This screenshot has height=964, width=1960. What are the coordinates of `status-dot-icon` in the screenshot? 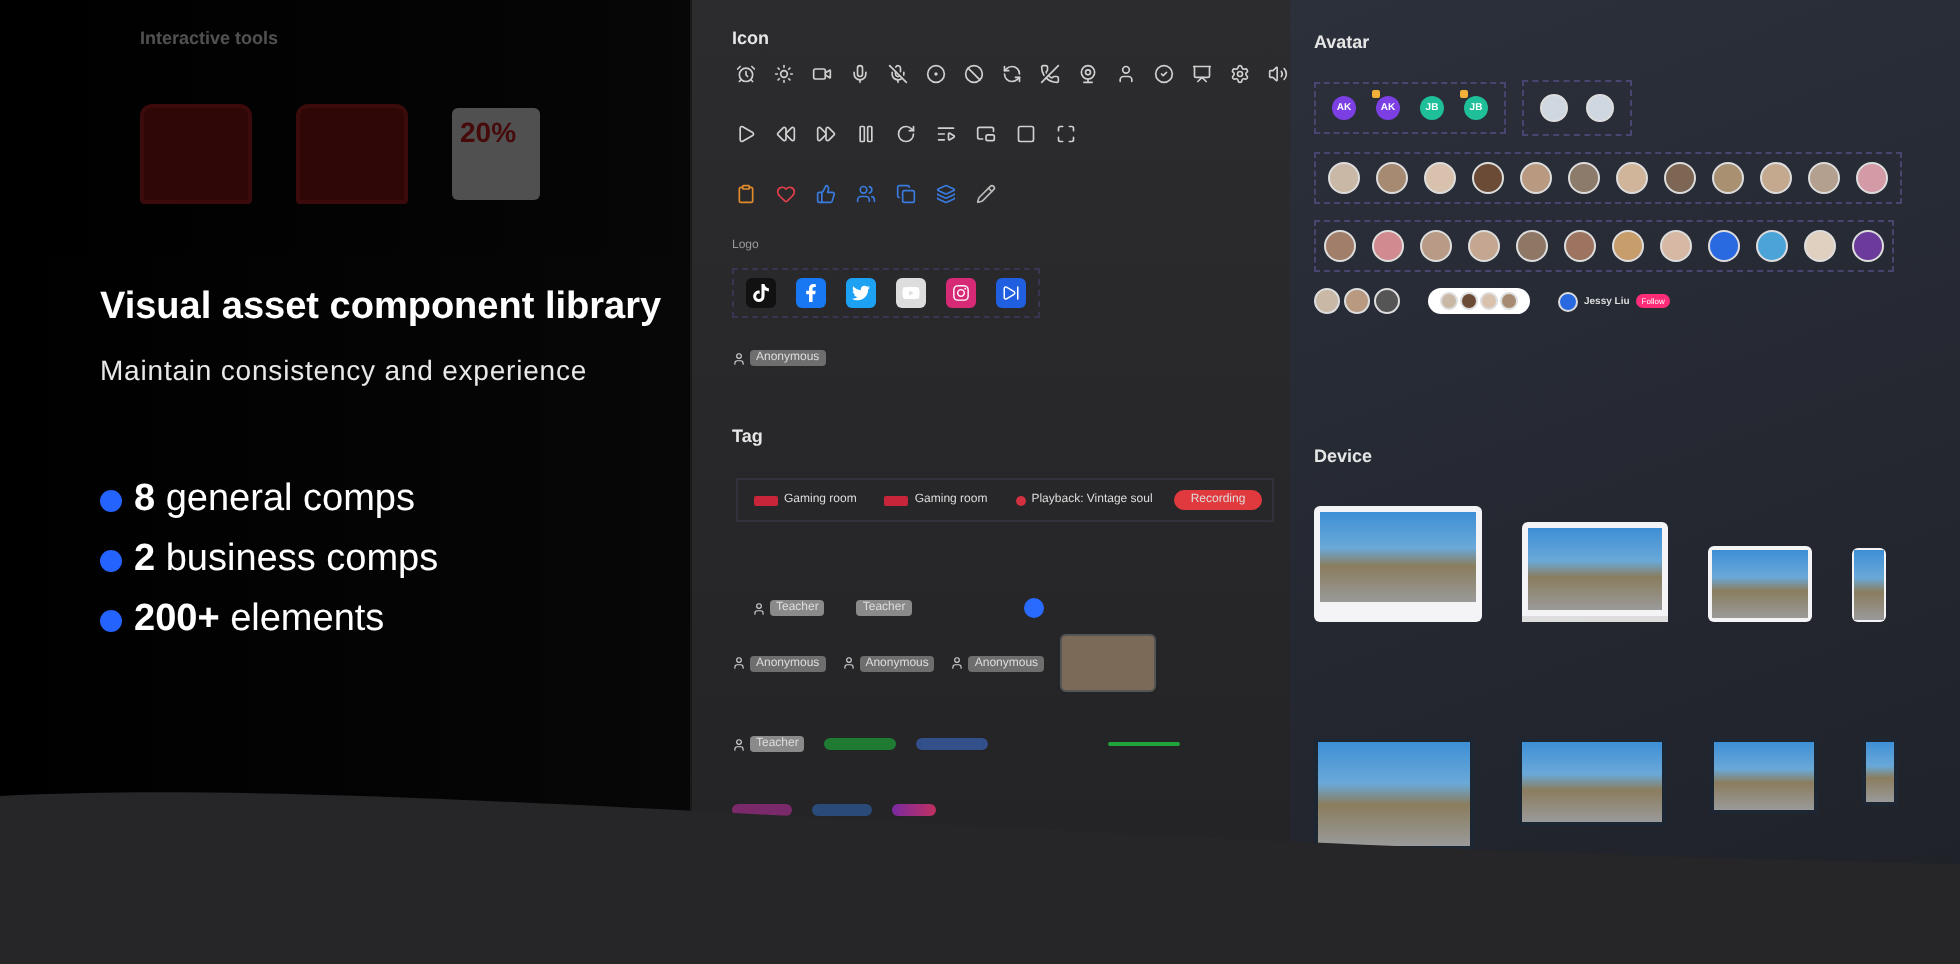 It's located at (1033, 608).